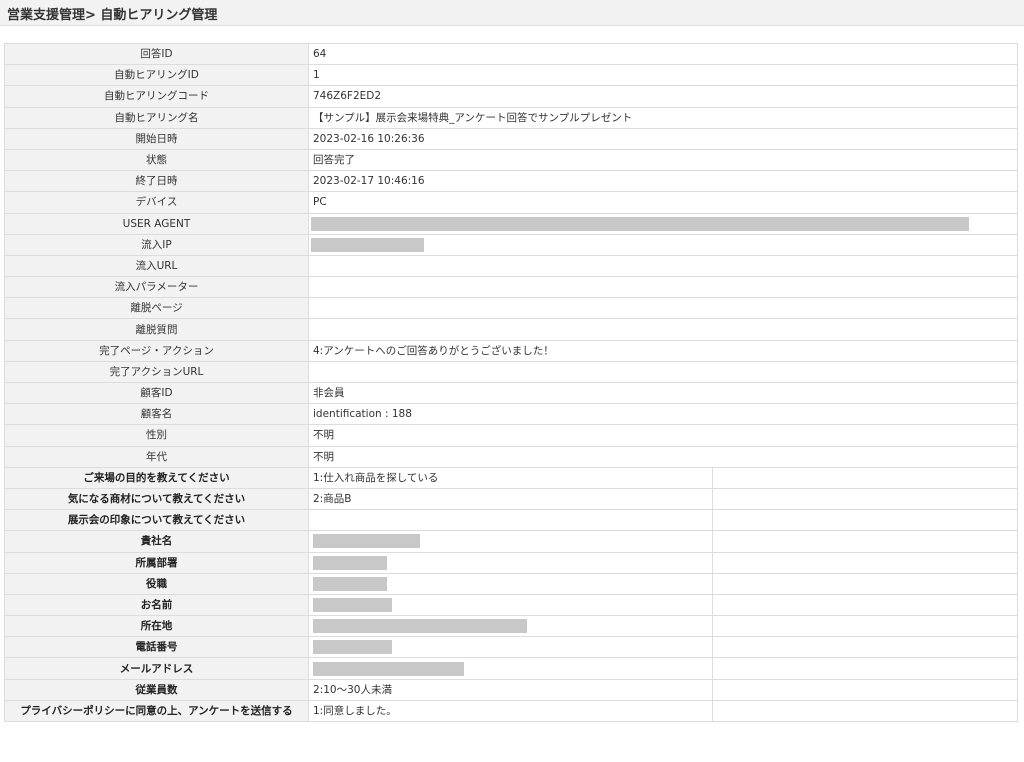 The height and width of the screenshot is (762, 1024). I want to click on row-gender: 性別 不明, so click(511, 435).